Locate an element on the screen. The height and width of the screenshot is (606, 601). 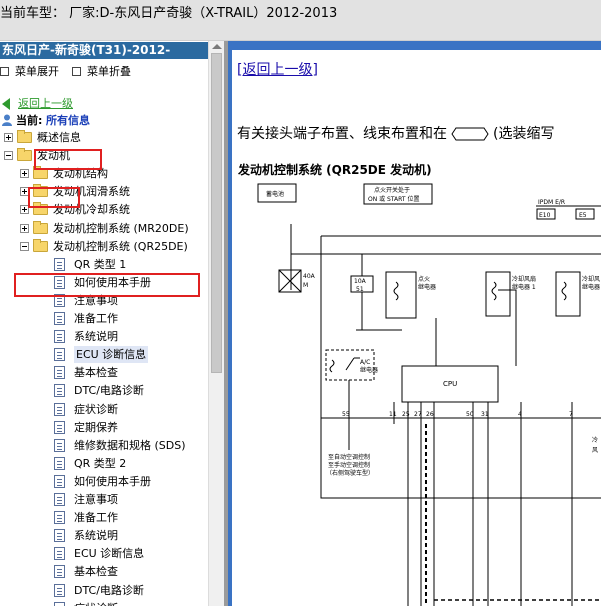
tree-doc-item: 注意事项 is located at coordinates (103, 499).